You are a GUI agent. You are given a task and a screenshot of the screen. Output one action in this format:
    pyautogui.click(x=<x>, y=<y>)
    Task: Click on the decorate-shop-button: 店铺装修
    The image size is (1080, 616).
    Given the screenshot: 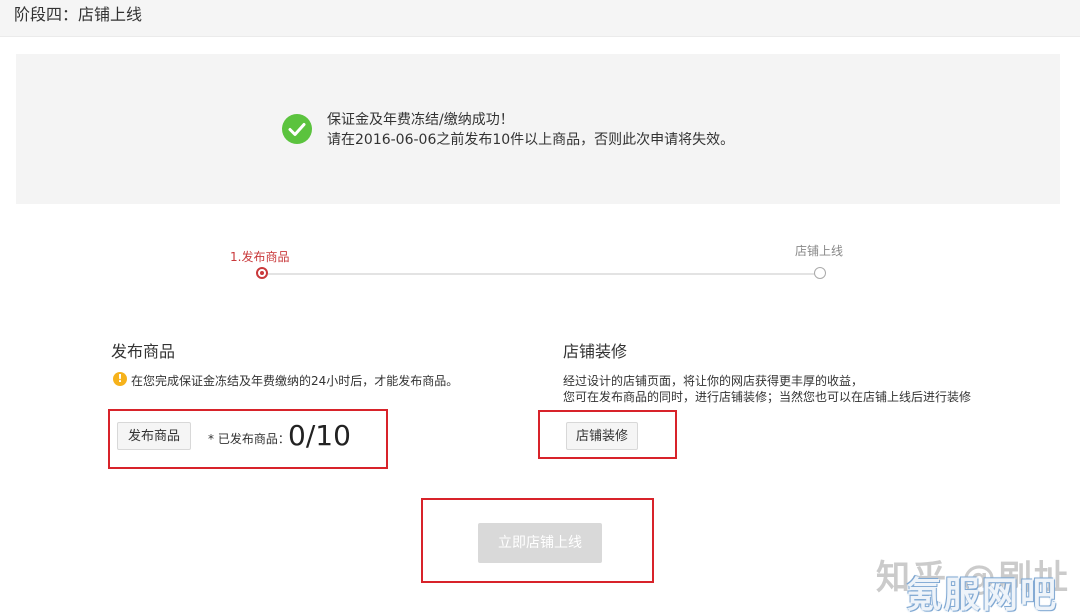 What is the action you would take?
    pyautogui.click(x=602, y=436)
    